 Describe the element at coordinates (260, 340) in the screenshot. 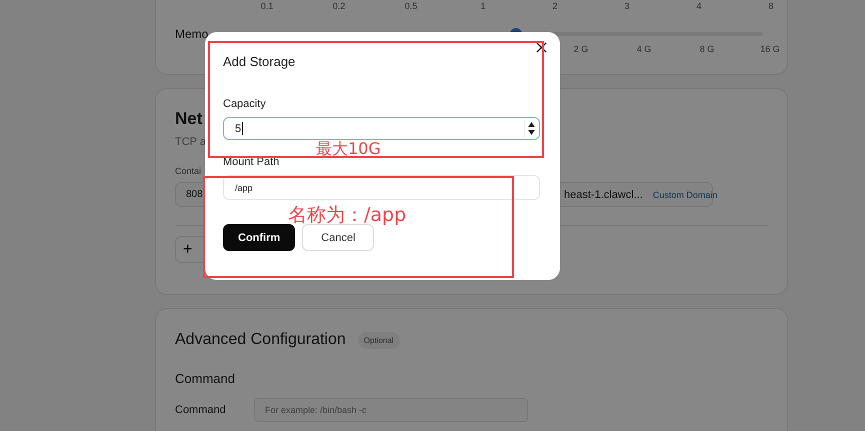

I see `section-title: Advanced Configuration` at that location.